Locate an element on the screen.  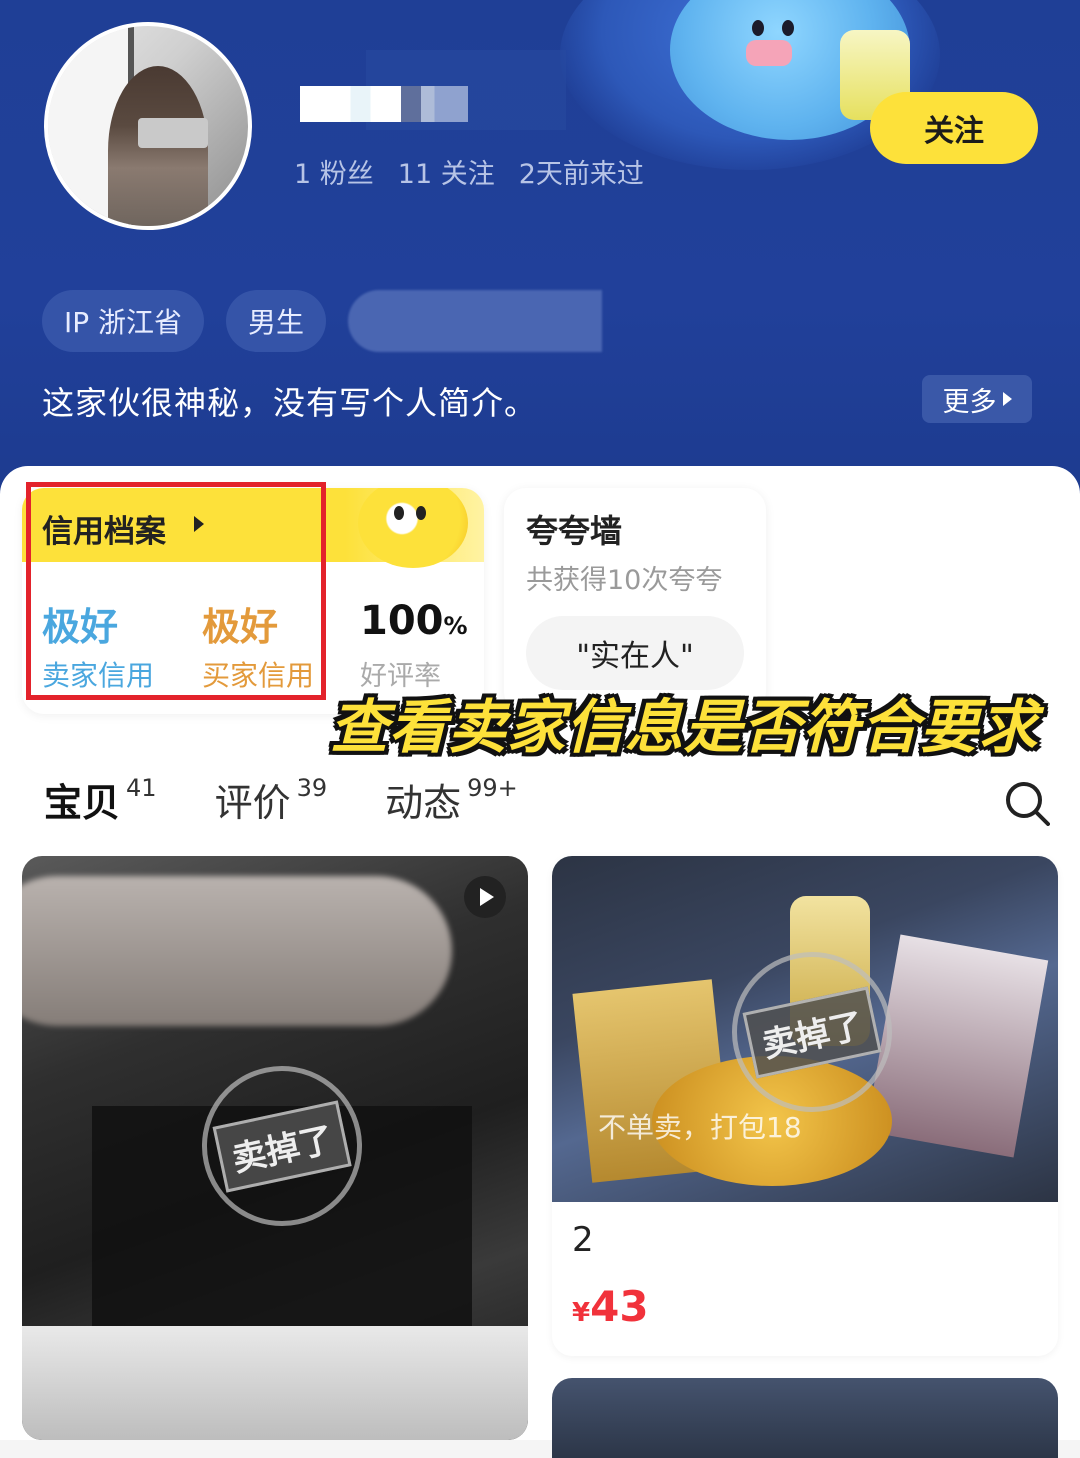
product-title: 2 is located at coordinates (583, 1240).